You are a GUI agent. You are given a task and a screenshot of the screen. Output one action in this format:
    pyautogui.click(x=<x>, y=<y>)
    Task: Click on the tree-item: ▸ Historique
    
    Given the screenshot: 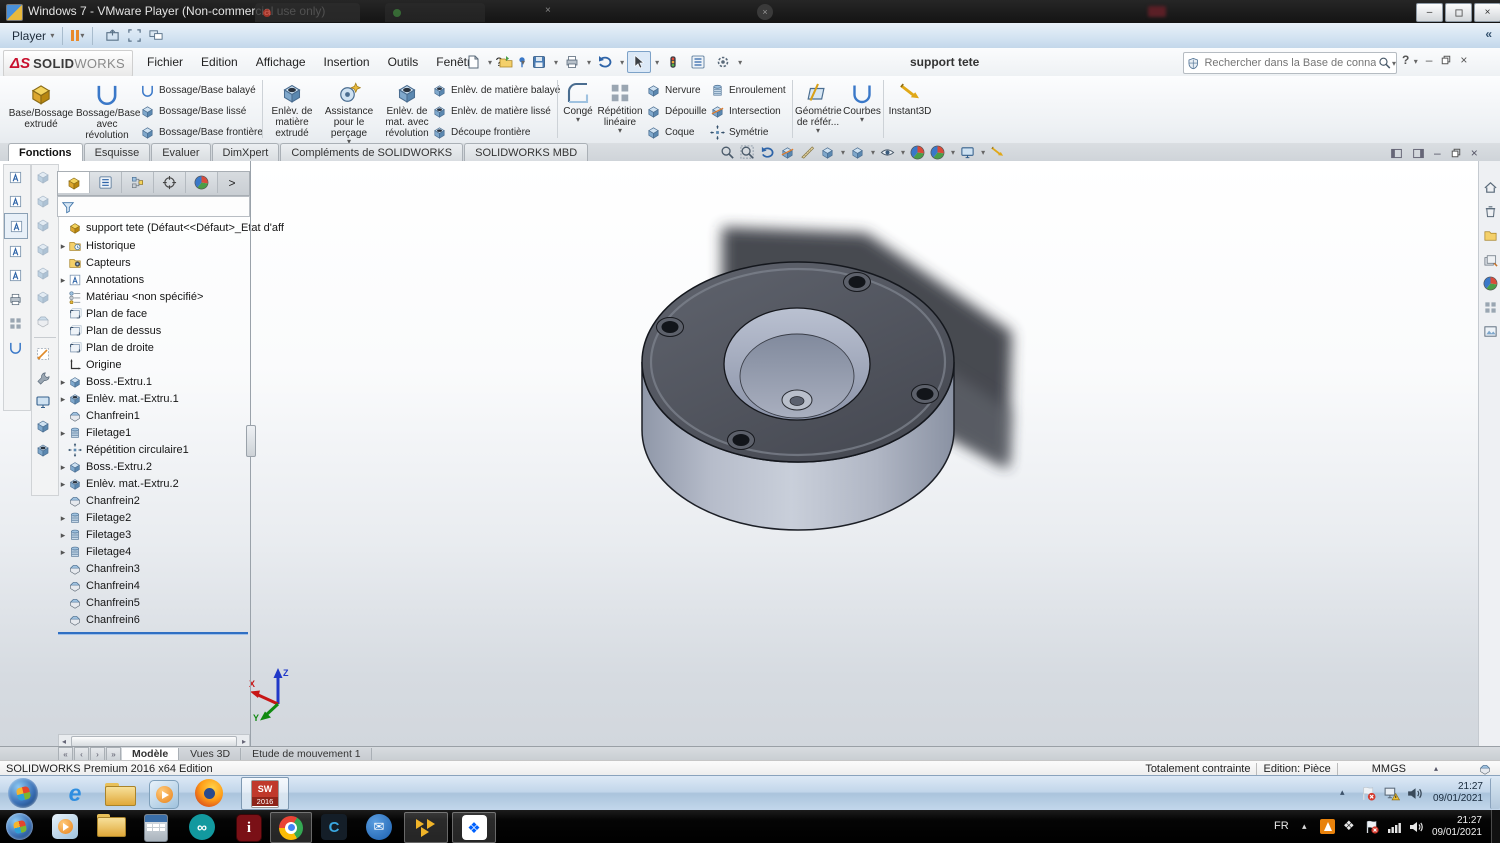 What is the action you would take?
    pyautogui.click(x=97, y=246)
    